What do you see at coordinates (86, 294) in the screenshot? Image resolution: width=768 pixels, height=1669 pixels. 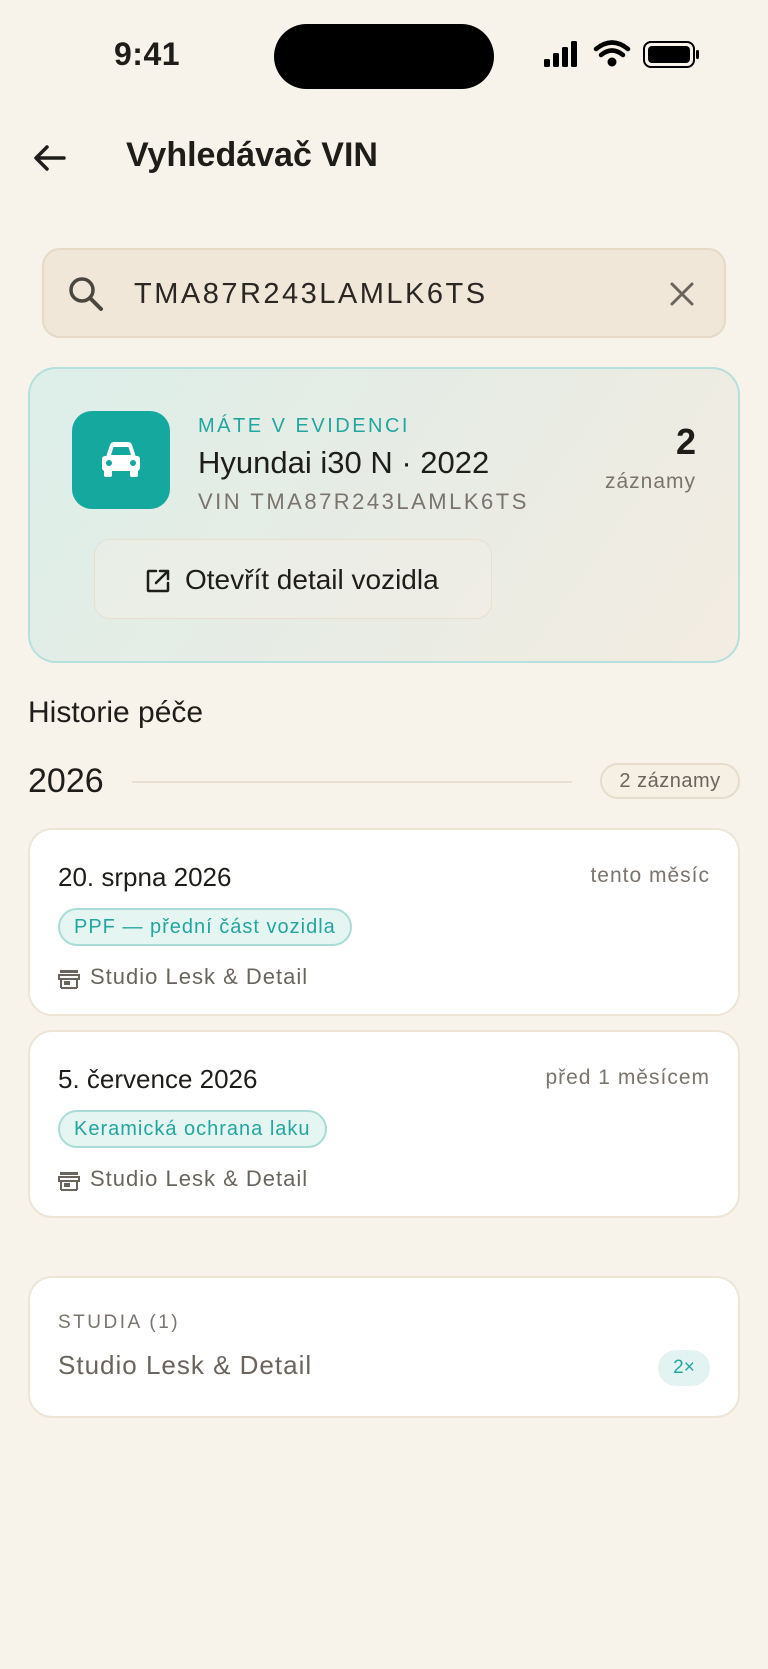 I see `search-icon` at bounding box center [86, 294].